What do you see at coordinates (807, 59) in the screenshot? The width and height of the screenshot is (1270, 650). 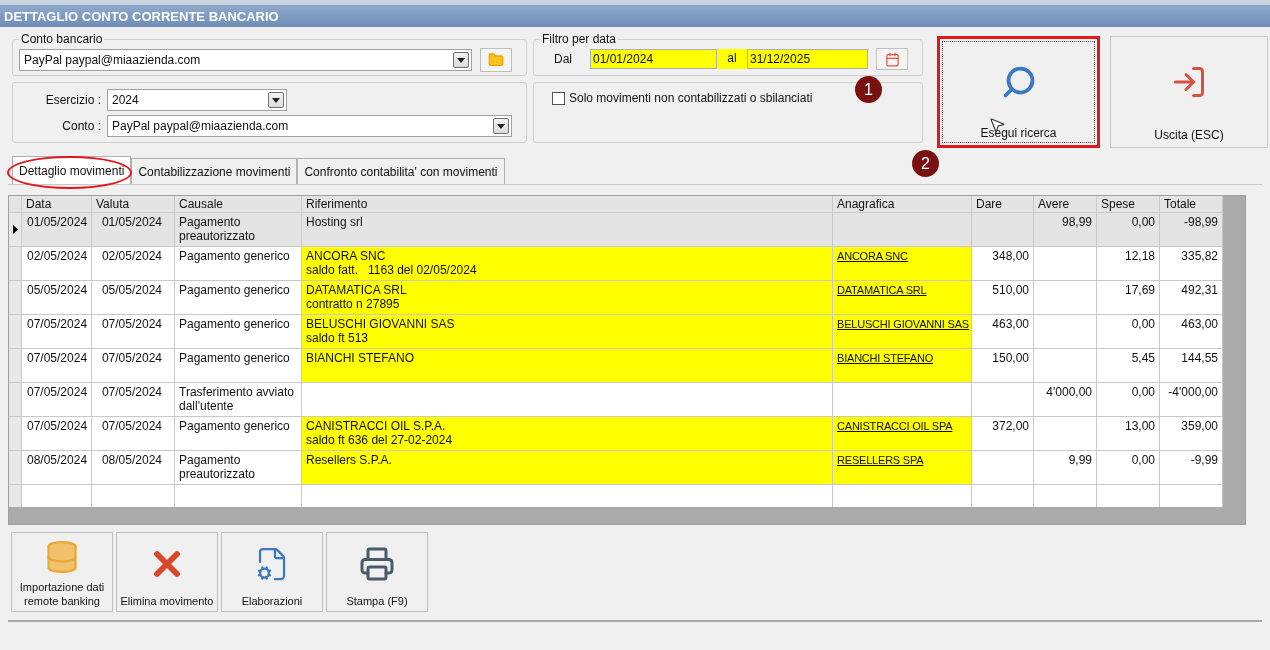 I see `date-field: 31/12/2025` at bounding box center [807, 59].